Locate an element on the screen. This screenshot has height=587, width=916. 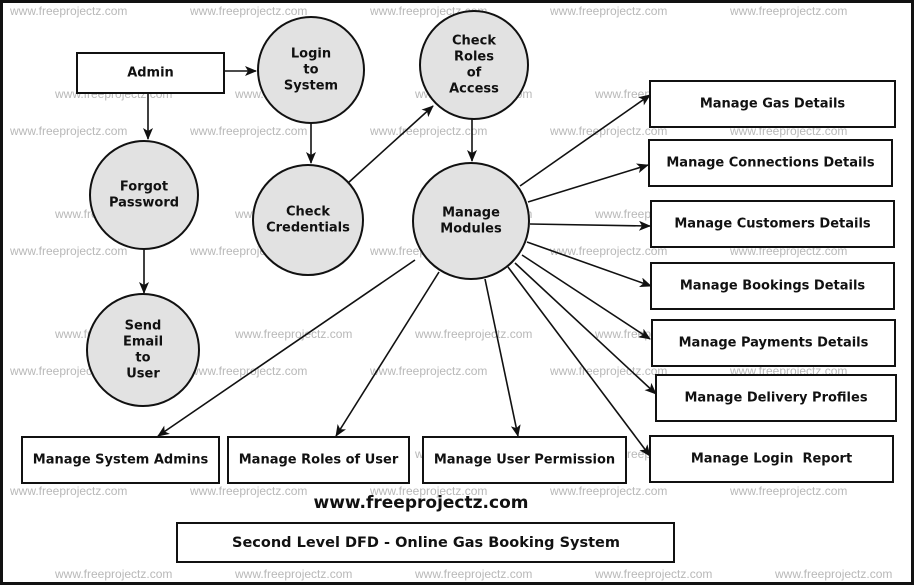
node-label: System is located at coordinates (311, 86).